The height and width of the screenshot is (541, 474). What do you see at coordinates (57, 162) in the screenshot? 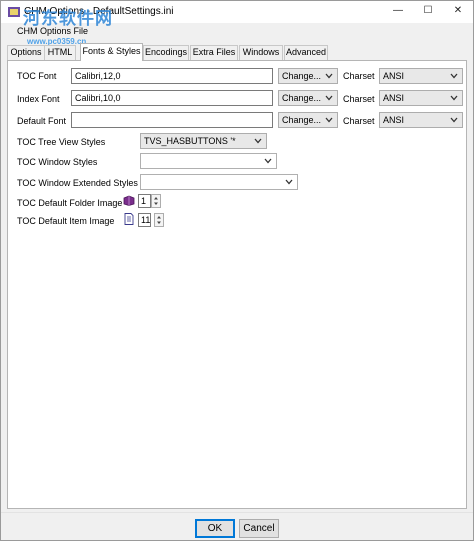
I see `window-styles-label: TOC Window Styles` at bounding box center [57, 162].